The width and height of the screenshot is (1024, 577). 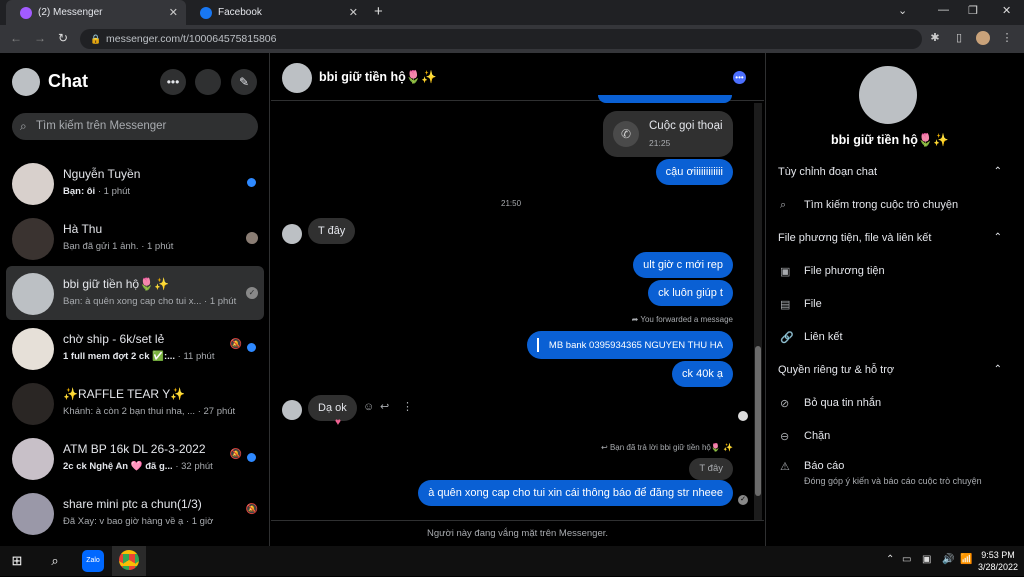 I want to click on contact-name: bbi giữ tiền hộ🌷✨, so click(x=378, y=77).